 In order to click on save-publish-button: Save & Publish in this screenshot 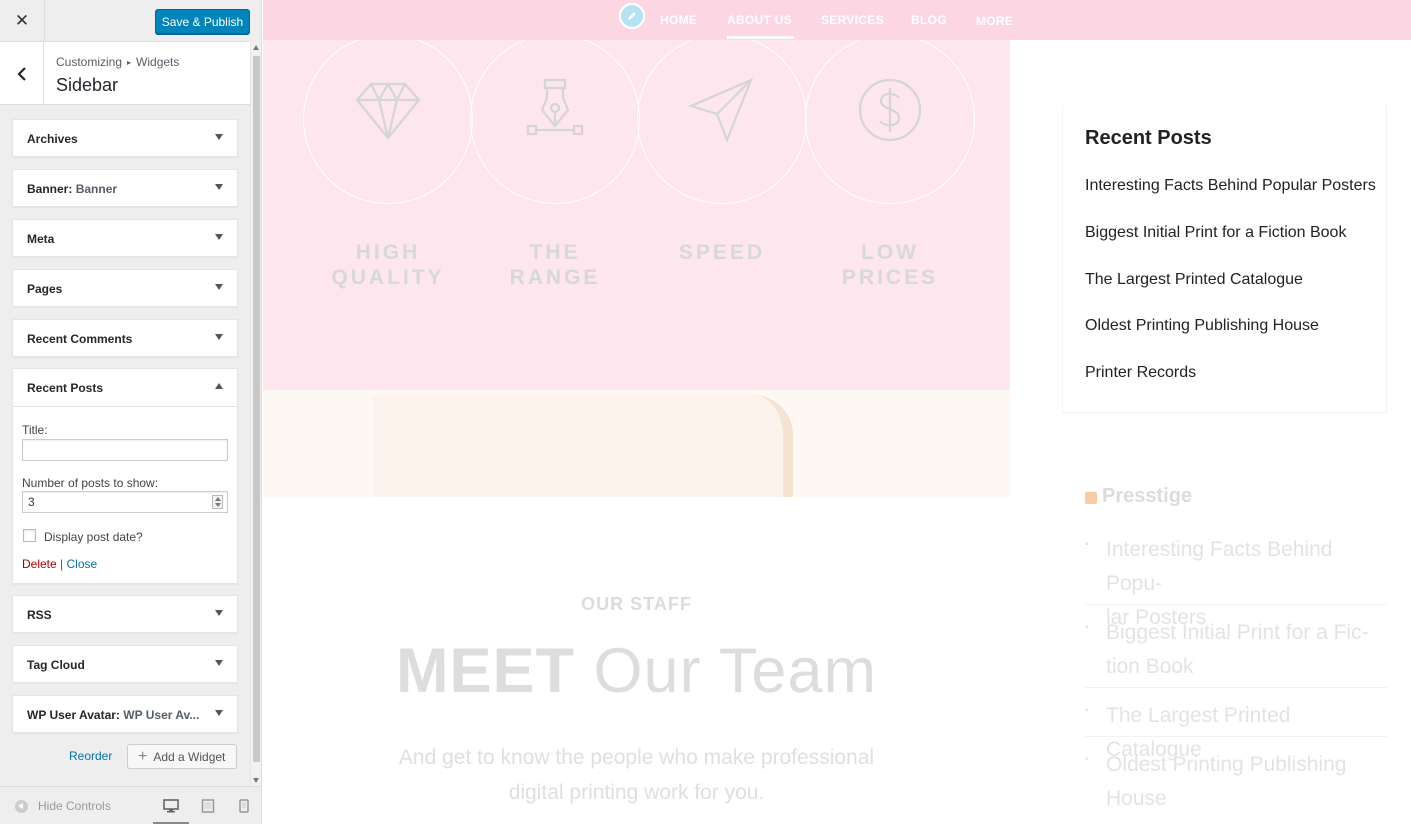, I will do `click(202, 21)`.